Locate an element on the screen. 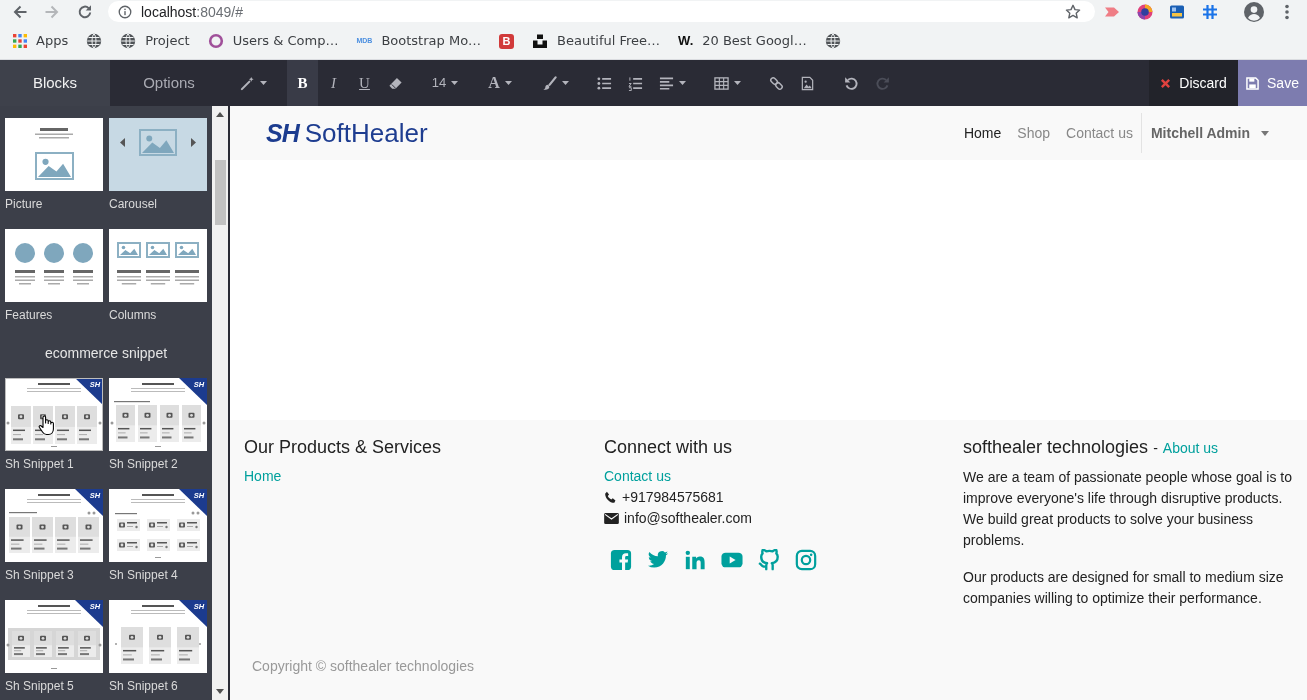 The height and width of the screenshot is (700, 1307). footer-heading: Our Products & Services is located at coordinates (343, 447).